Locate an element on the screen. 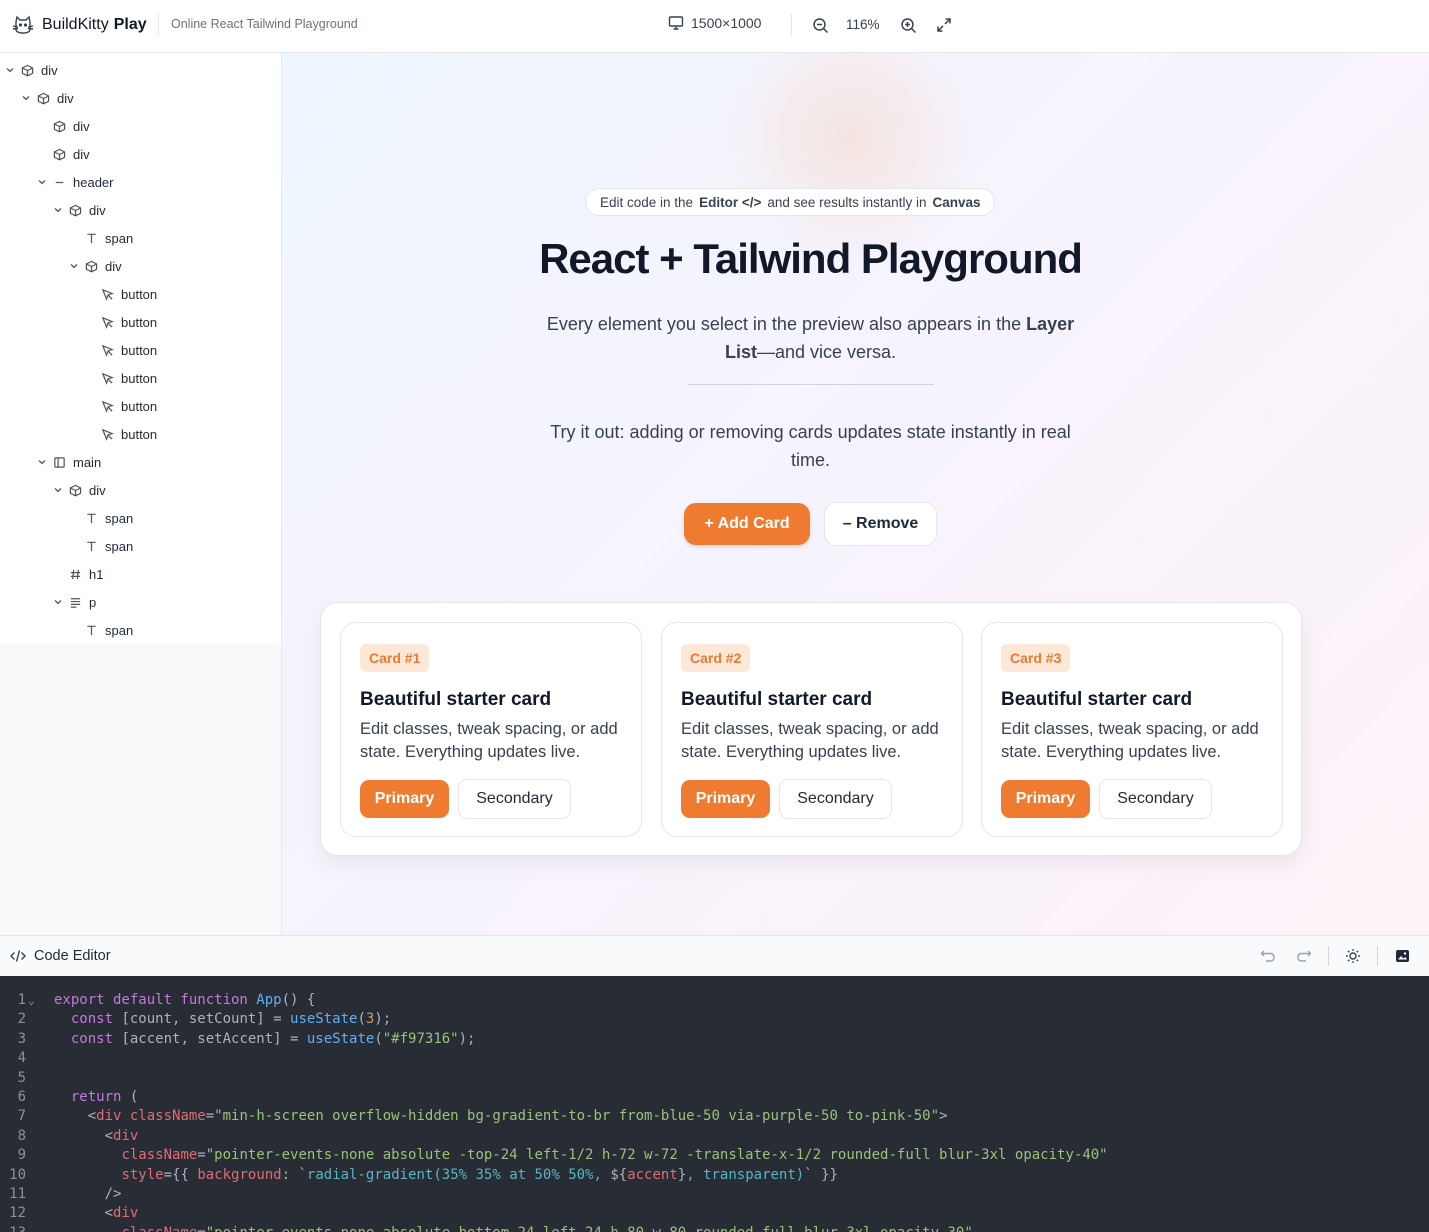 The width and height of the screenshot is (1429, 1232). code-line: 12 <div is located at coordinates (714, 1214).